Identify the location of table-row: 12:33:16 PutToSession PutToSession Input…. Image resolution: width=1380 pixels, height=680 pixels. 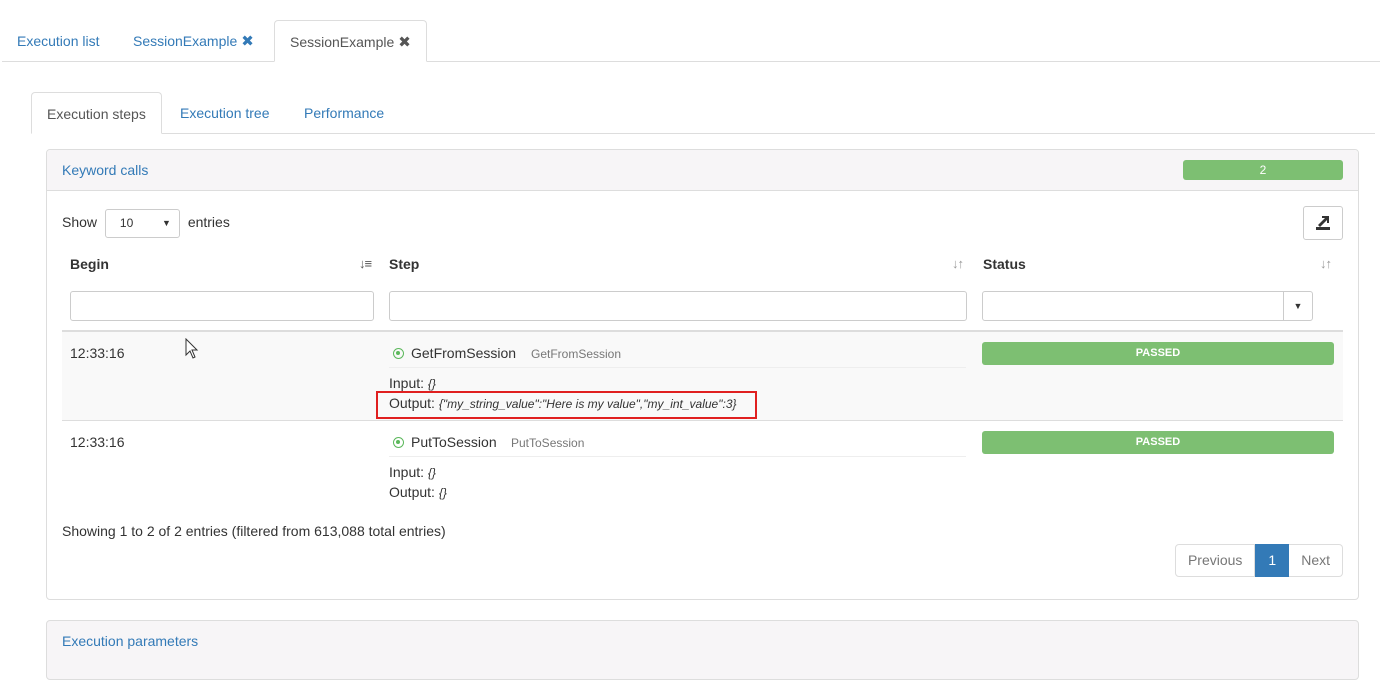
(702, 464).